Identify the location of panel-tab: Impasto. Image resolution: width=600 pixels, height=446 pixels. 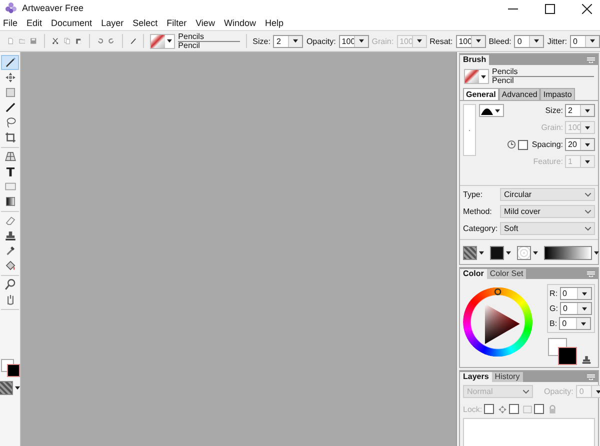
(557, 94).